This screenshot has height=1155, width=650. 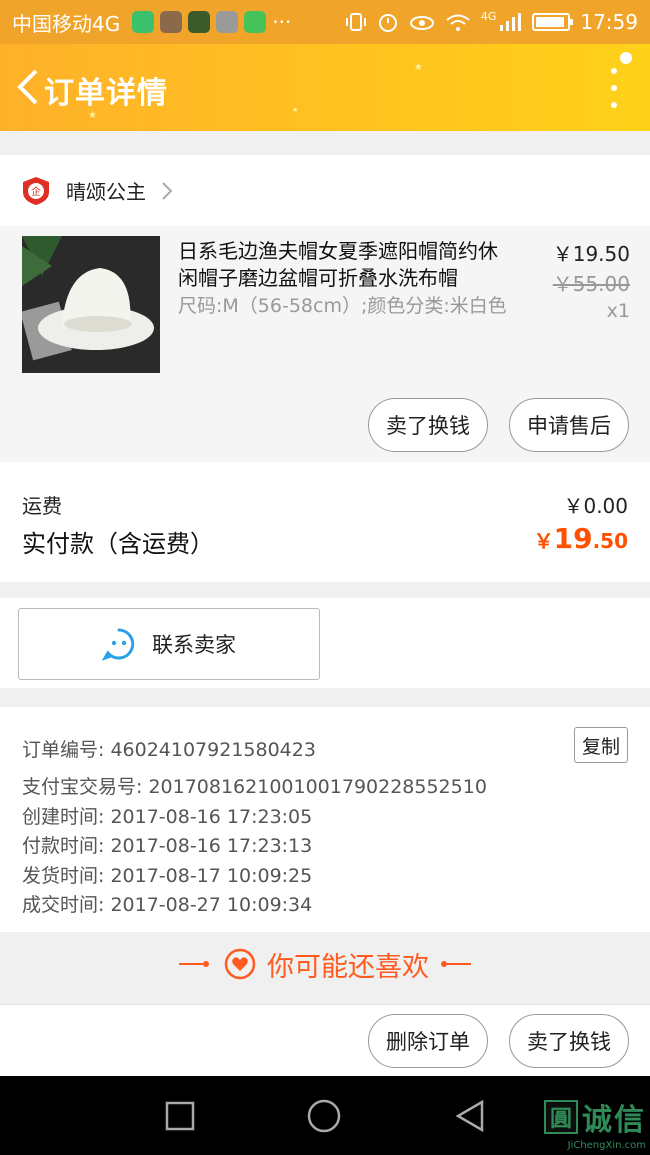 What do you see at coordinates (488, 16) in the screenshot?
I see `network-type: 4G` at bounding box center [488, 16].